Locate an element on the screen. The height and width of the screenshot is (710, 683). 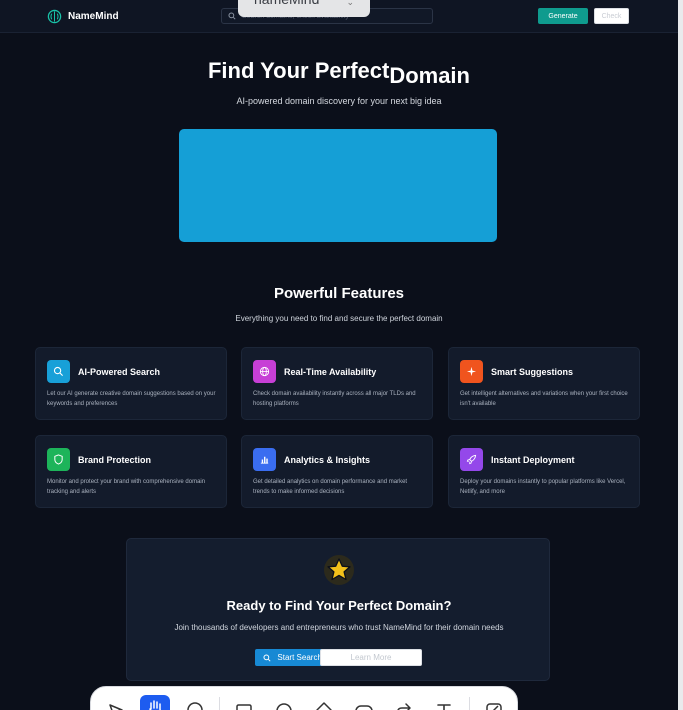
arrow-tool-icon is located at coordinates (116, 703).